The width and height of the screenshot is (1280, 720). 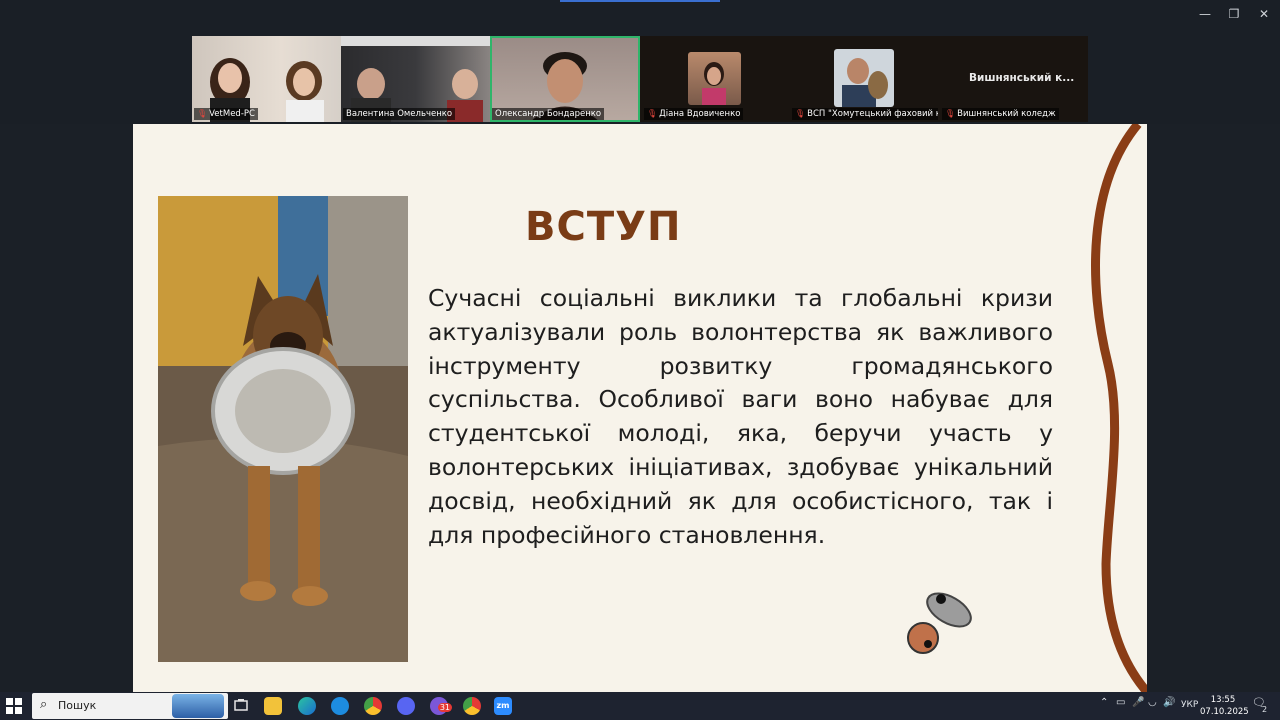 What do you see at coordinates (1138, 702) in the screenshot?
I see `microphone-icon: 🎤` at bounding box center [1138, 702].